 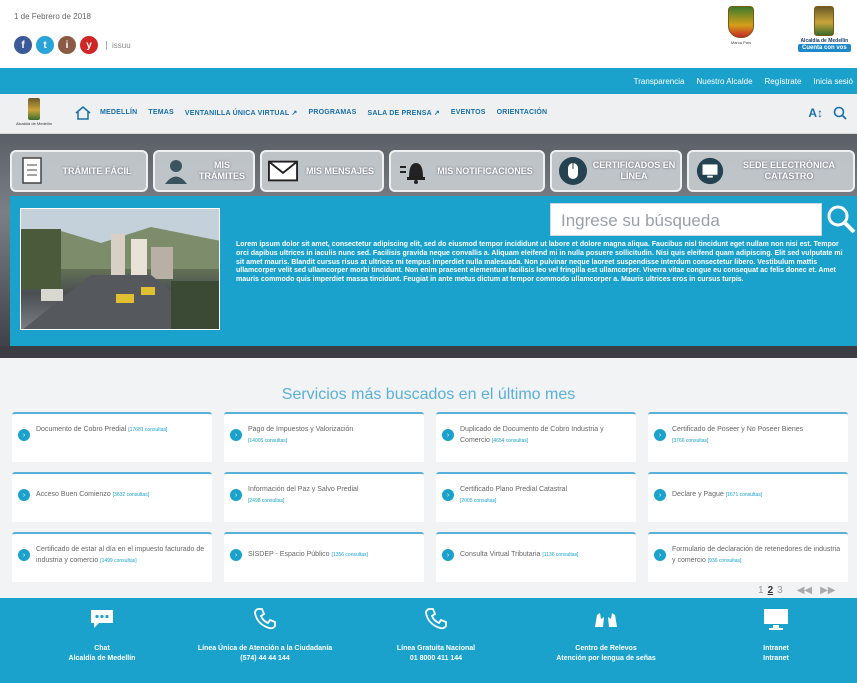 What do you see at coordinates (815, 113) in the screenshot?
I see `text-size-icon: A↕` at bounding box center [815, 113].